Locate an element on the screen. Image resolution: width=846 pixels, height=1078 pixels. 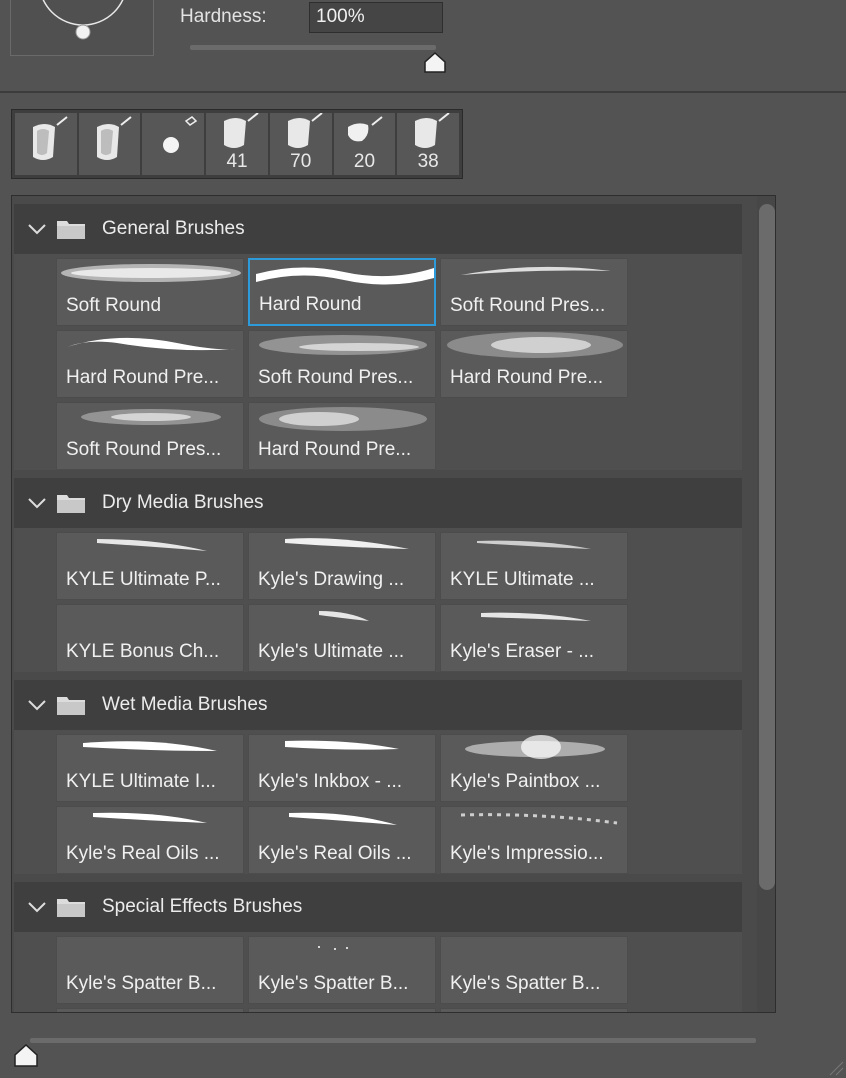
section-divider is located at coordinates (423, 92).